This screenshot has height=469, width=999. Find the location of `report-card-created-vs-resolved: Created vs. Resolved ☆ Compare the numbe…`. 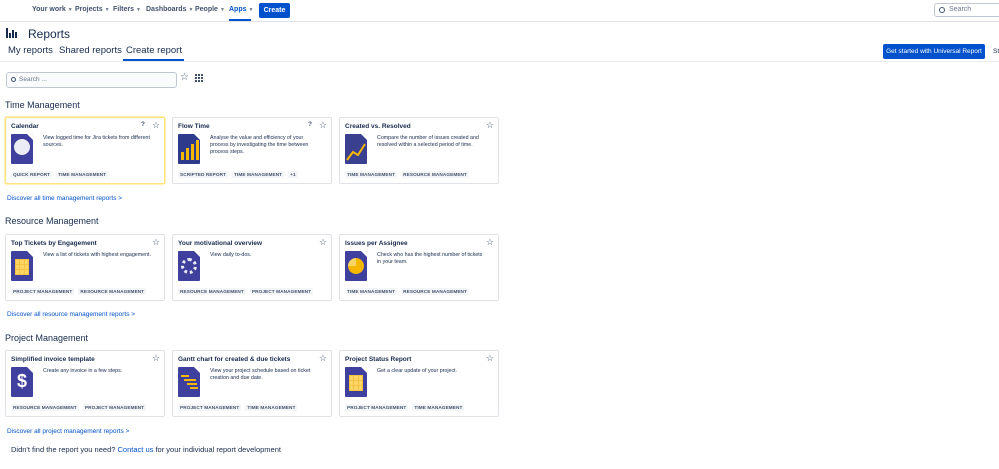

report-card-created-vs-resolved: Created vs. Resolved ☆ Compare the numbe… is located at coordinates (419, 150).